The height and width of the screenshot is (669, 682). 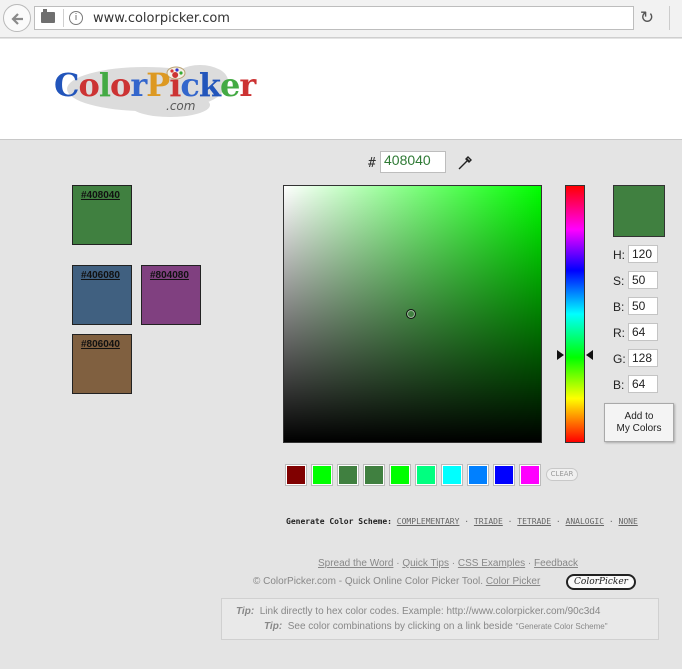 I want to click on scheme-analogic-link: ANALOGIC, so click(x=585, y=521).